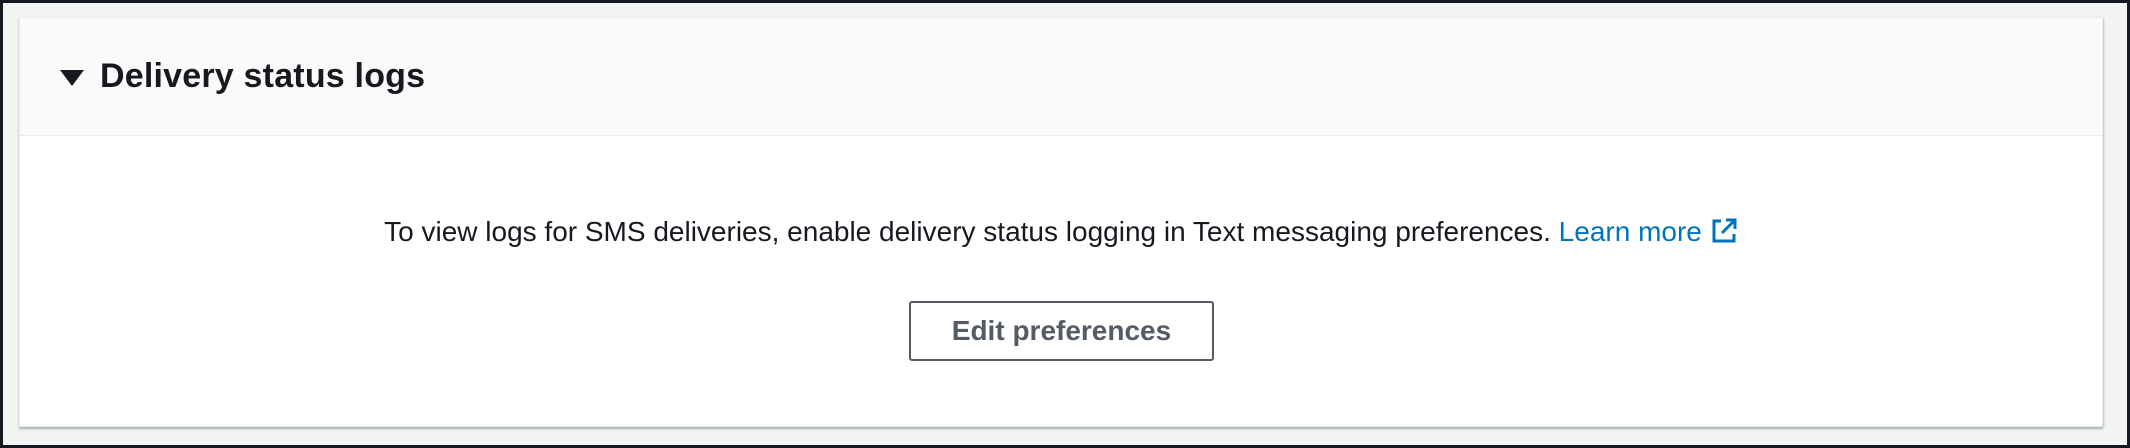  I want to click on edit-preferences-button: Edit preferences, so click(1061, 331).